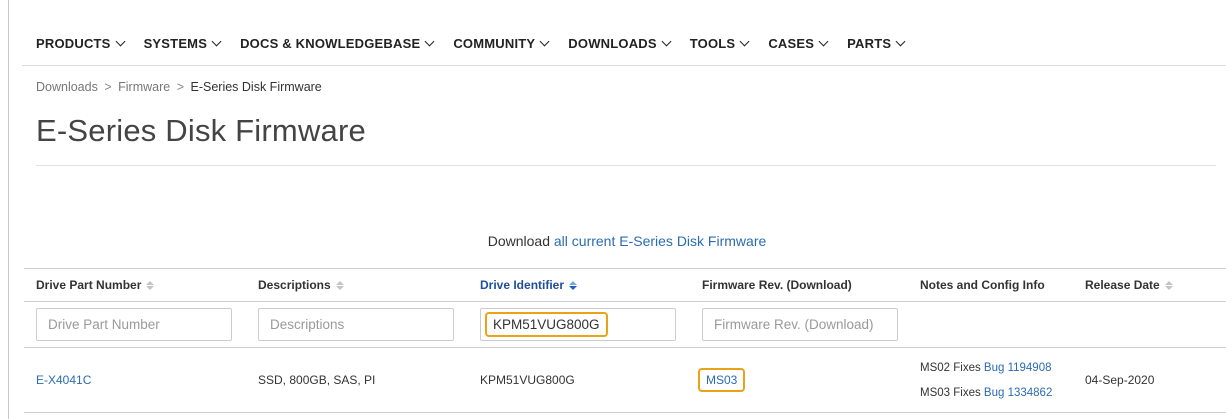  Describe the element at coordinates (626, 165) in the screenshot. I see `title-divider` at that location.